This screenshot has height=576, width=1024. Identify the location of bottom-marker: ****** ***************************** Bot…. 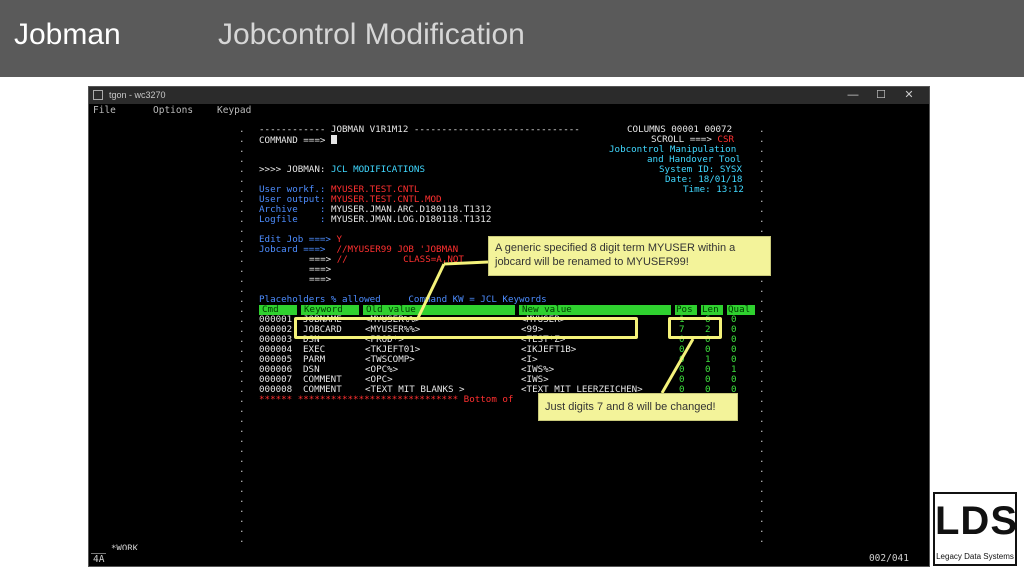
(386, 400).